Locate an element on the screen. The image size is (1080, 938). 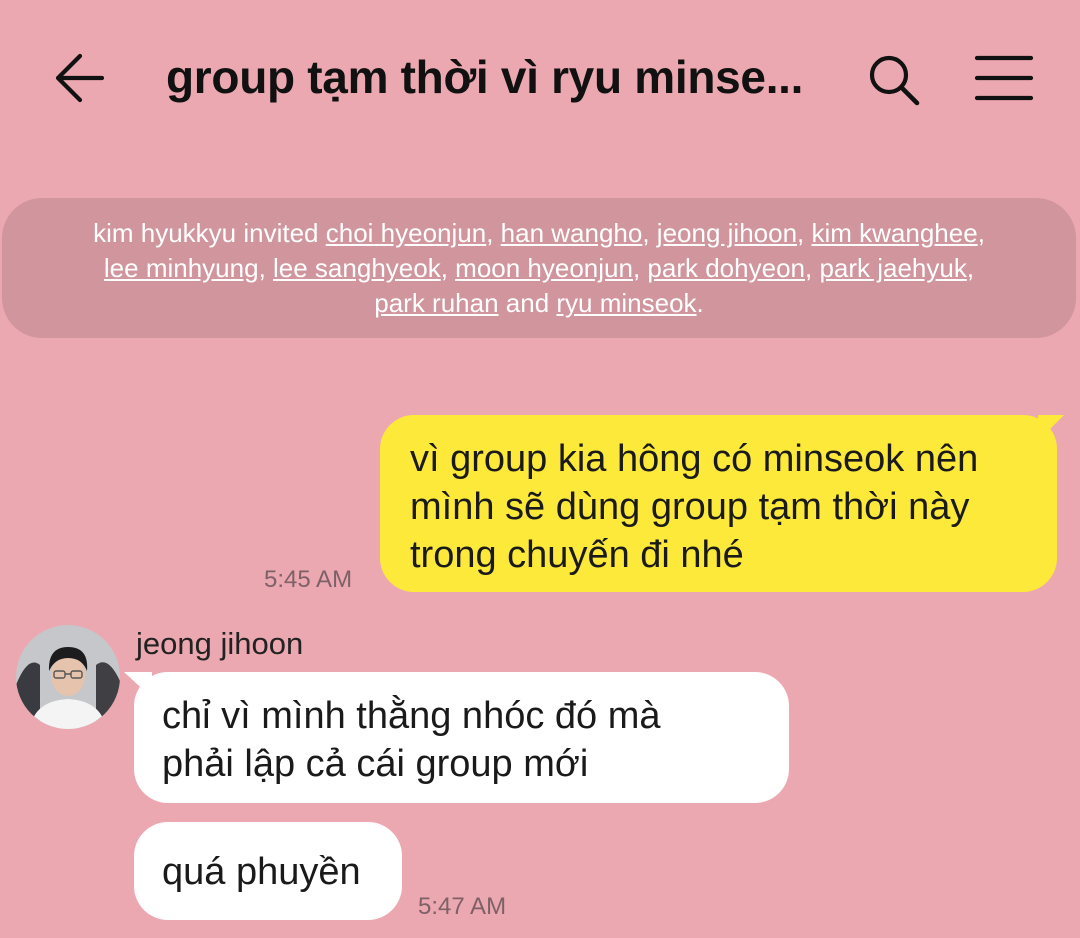
invitee-link: lee minhyung is located at coordinates (181, 268).